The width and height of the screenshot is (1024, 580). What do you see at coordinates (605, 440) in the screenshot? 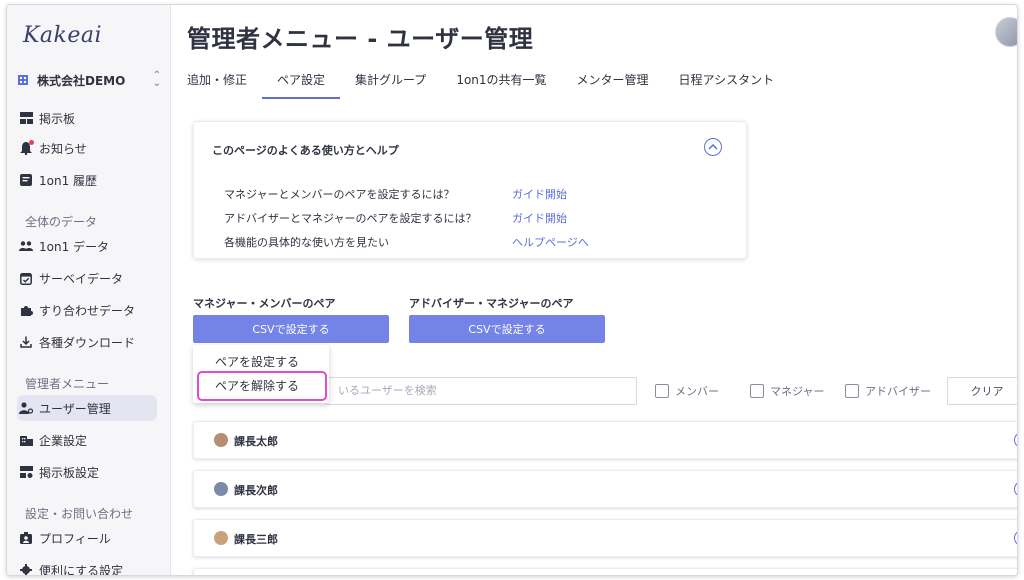
I see `user-row: 課長太郎` at bounding box center [605, 440].